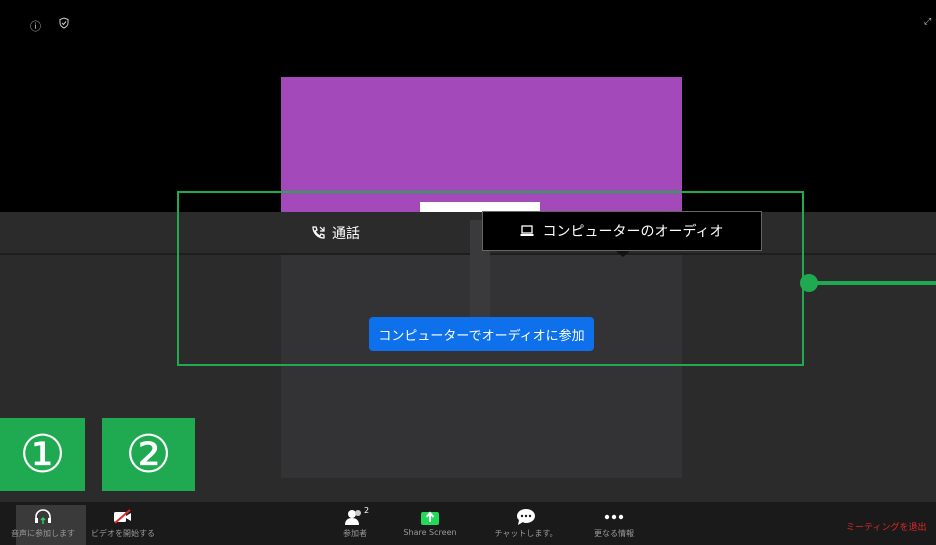 The width and height of the screenshot is (936, 545). I want to click on leave-meeting-button: ミーティングを退出, so click(886, 526).